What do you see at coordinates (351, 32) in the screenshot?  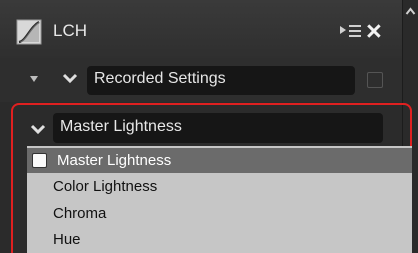 I see `panel-menu-icon` at bounding box center [351, 32].